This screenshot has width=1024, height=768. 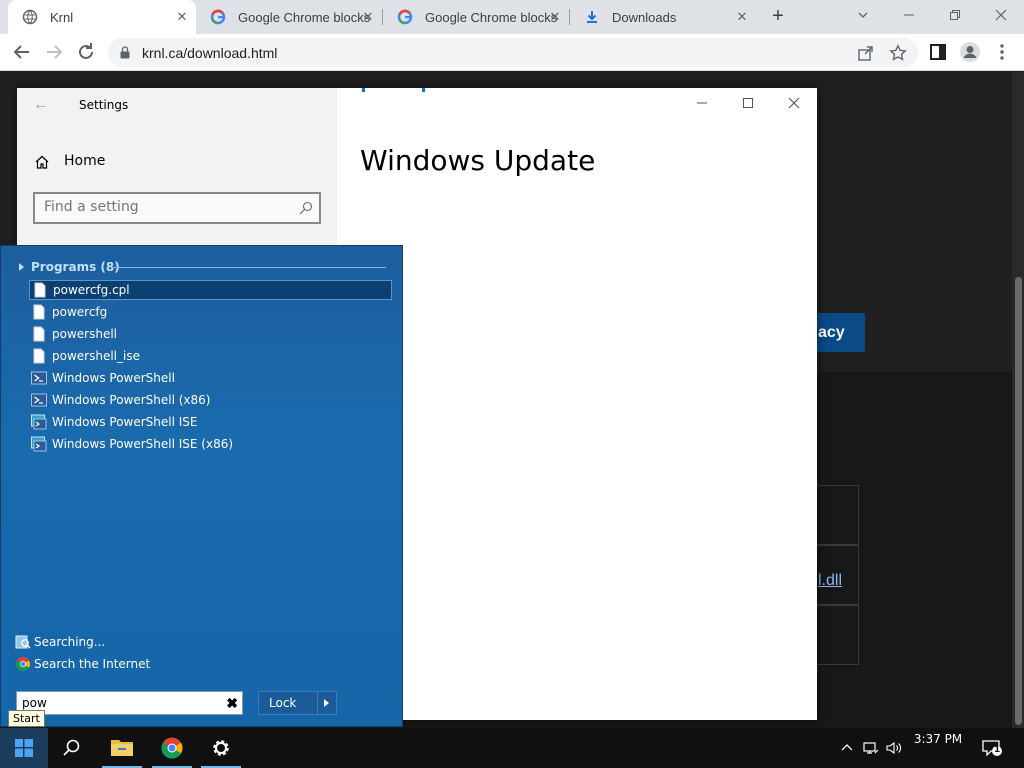 What do you see at coordinates (210, 444) in the screenshot?
I see `search-result-item: Windows PowerShell ISE (x86)` at bounding box center [210, 444].